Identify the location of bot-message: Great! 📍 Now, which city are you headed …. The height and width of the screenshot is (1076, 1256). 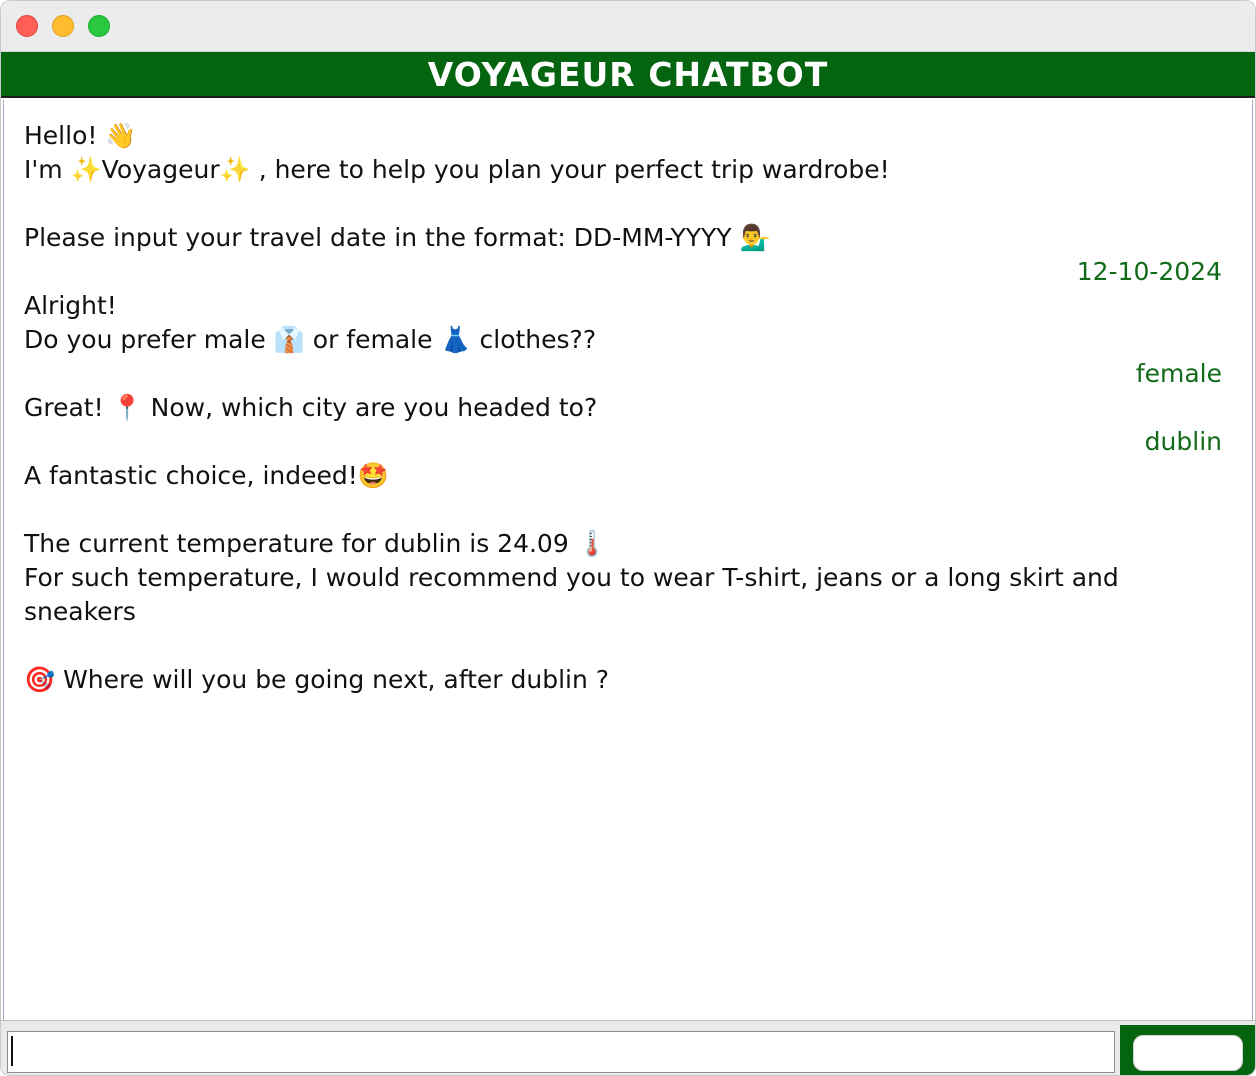
(311, 407).